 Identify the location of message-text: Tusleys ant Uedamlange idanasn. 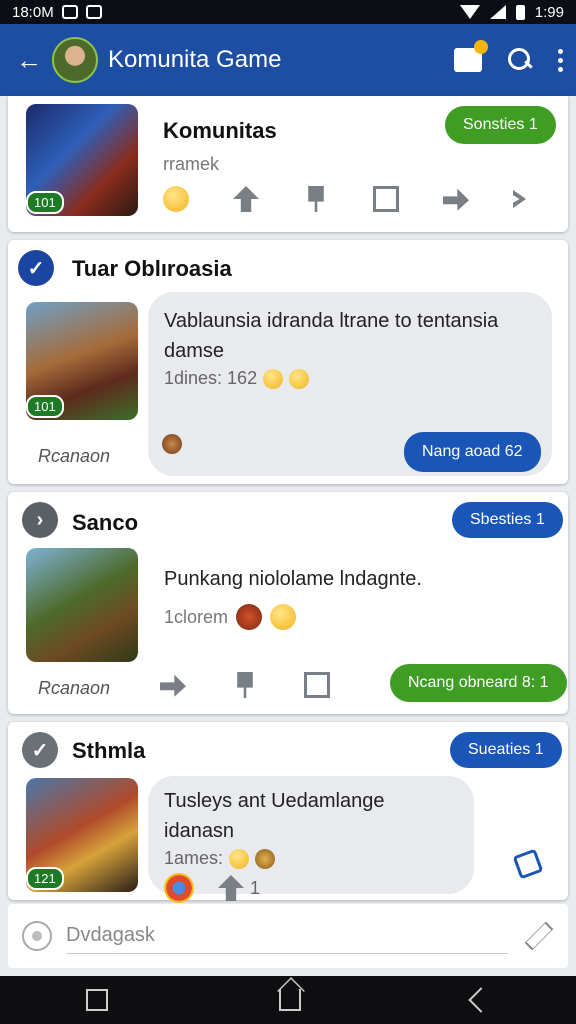
(274, 816).